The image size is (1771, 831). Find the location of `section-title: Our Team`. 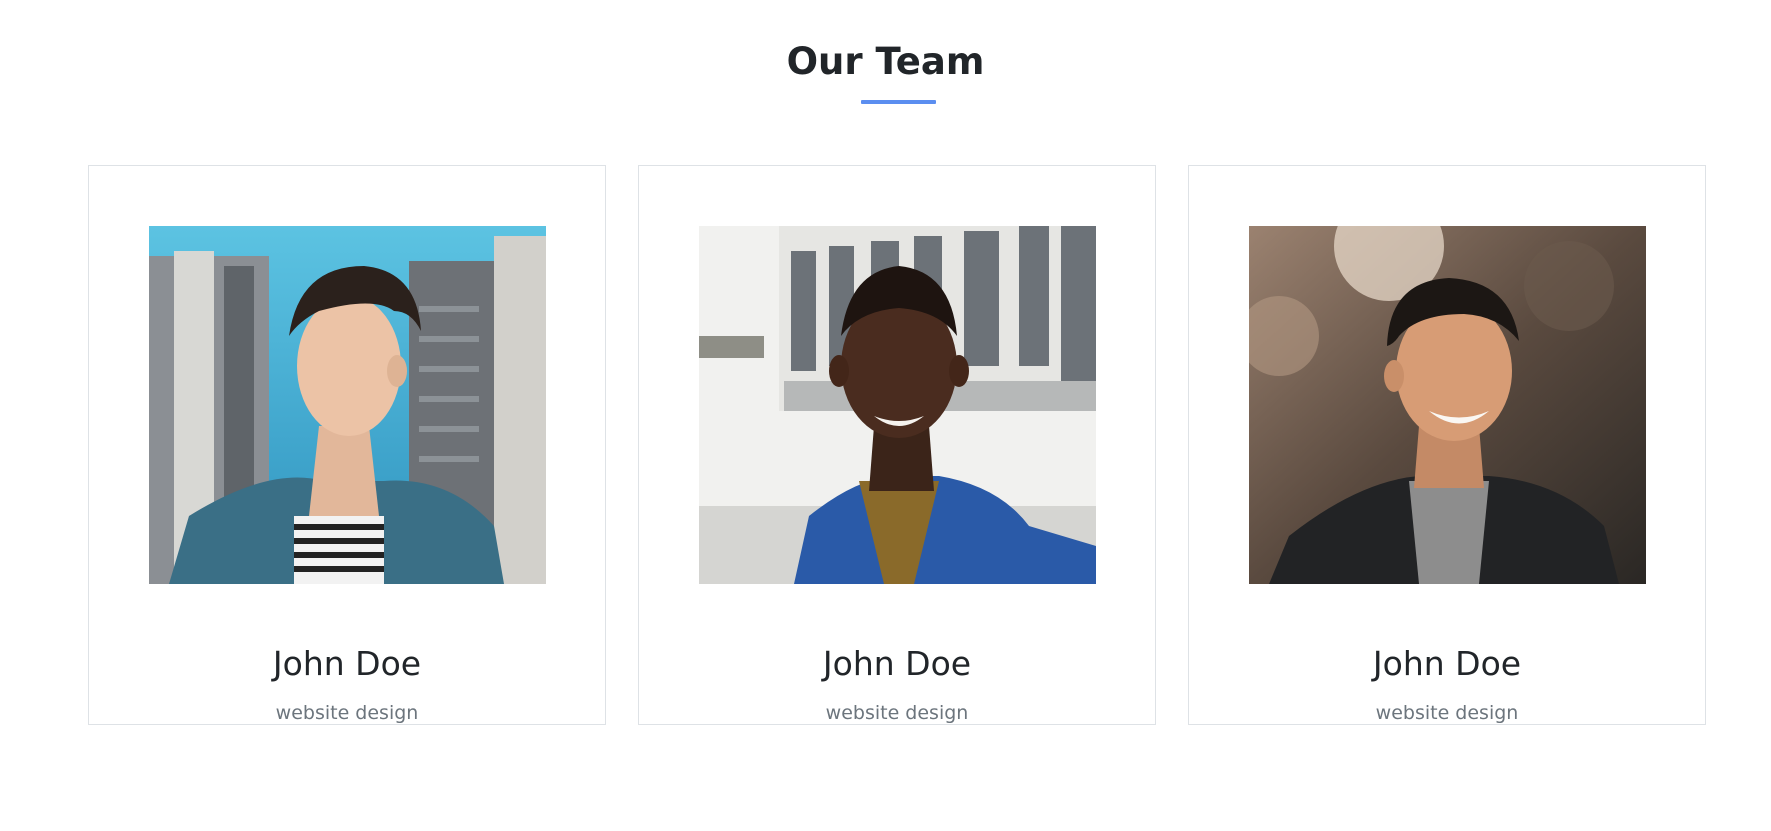

section-title: Our Team is located at coordinates (885, 61).